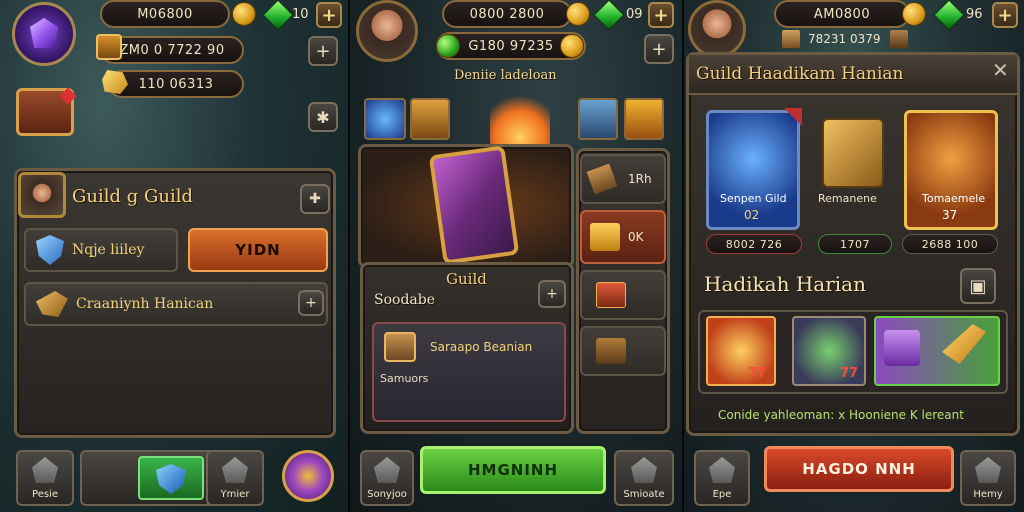 This screenshot has height=512, width=1024. What do you see at coordinates (611, 351) in the screenshot?
I see `box-small-icon` at bounding box center [611, 351].